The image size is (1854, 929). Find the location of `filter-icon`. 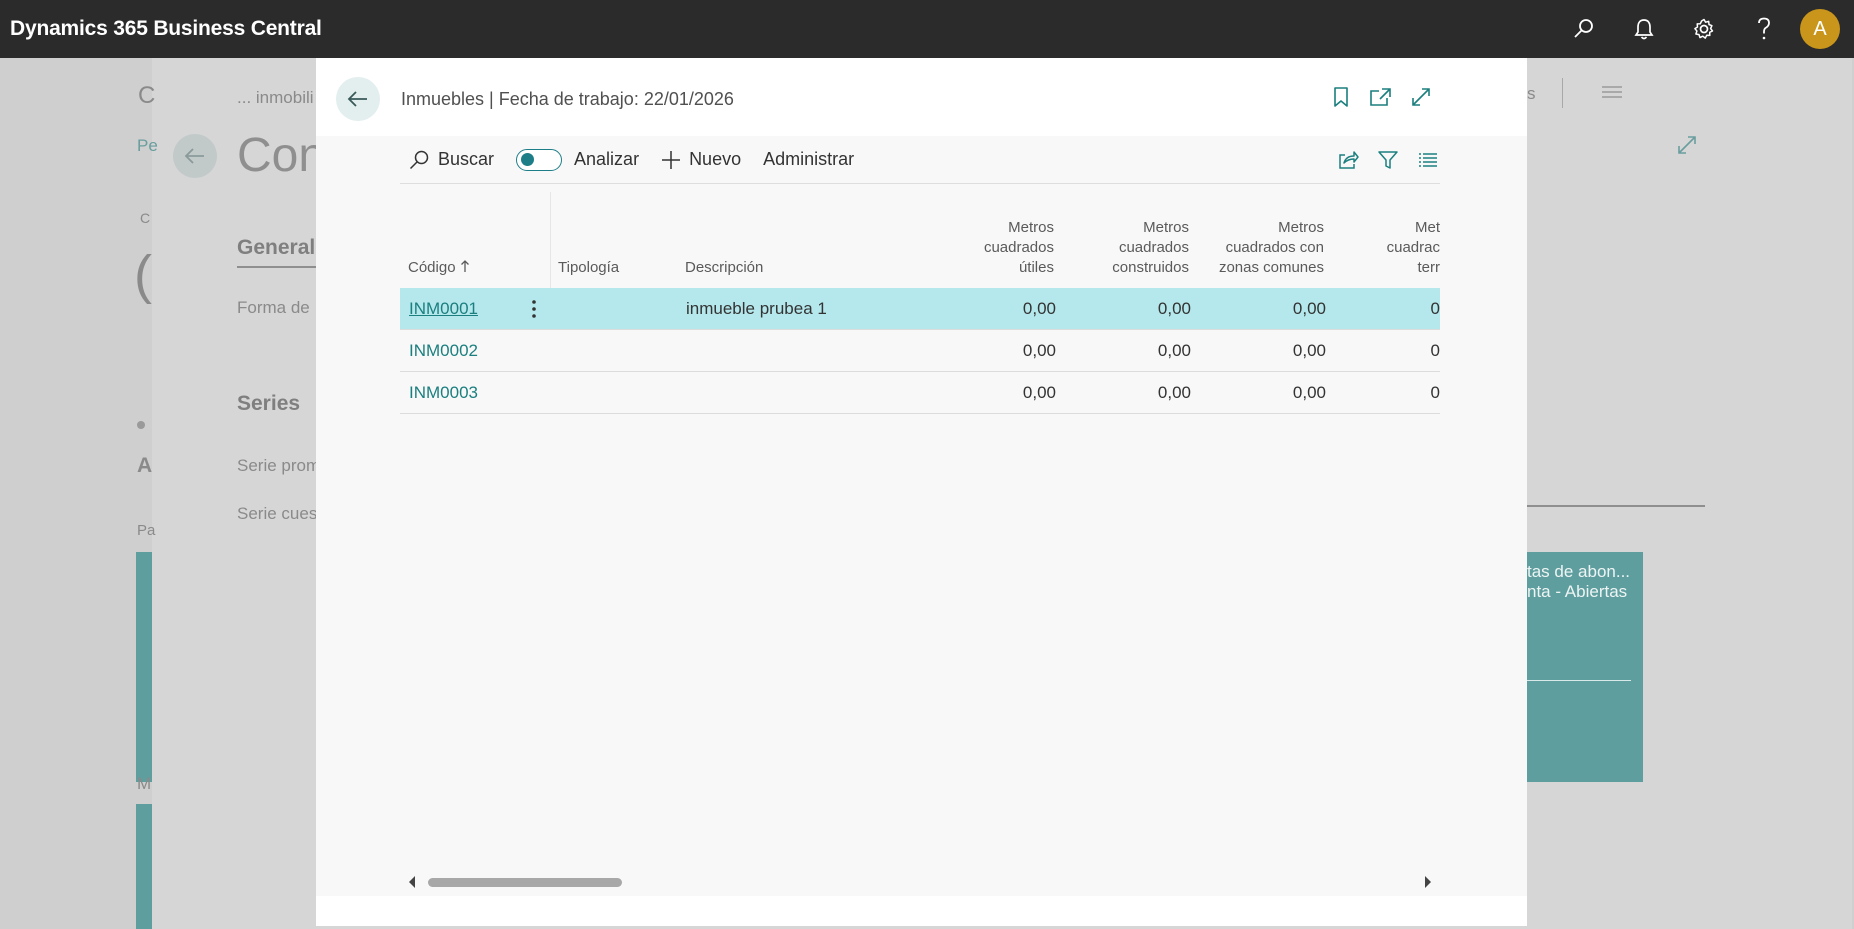

filter-icon is located at coordinates (1388, 160).